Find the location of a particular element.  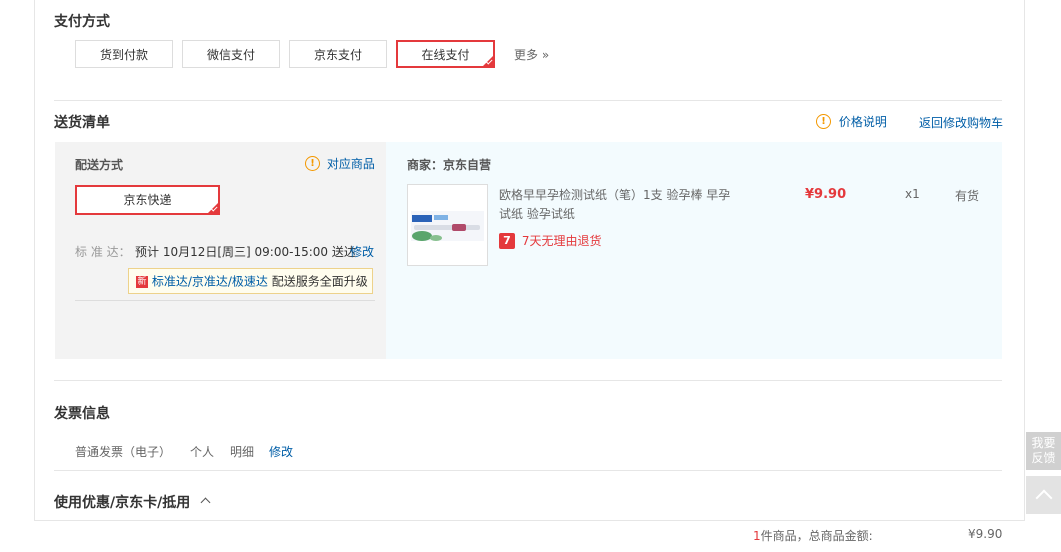

invoice-type: 普通发票（电子） is located at coordinates (123, 452).